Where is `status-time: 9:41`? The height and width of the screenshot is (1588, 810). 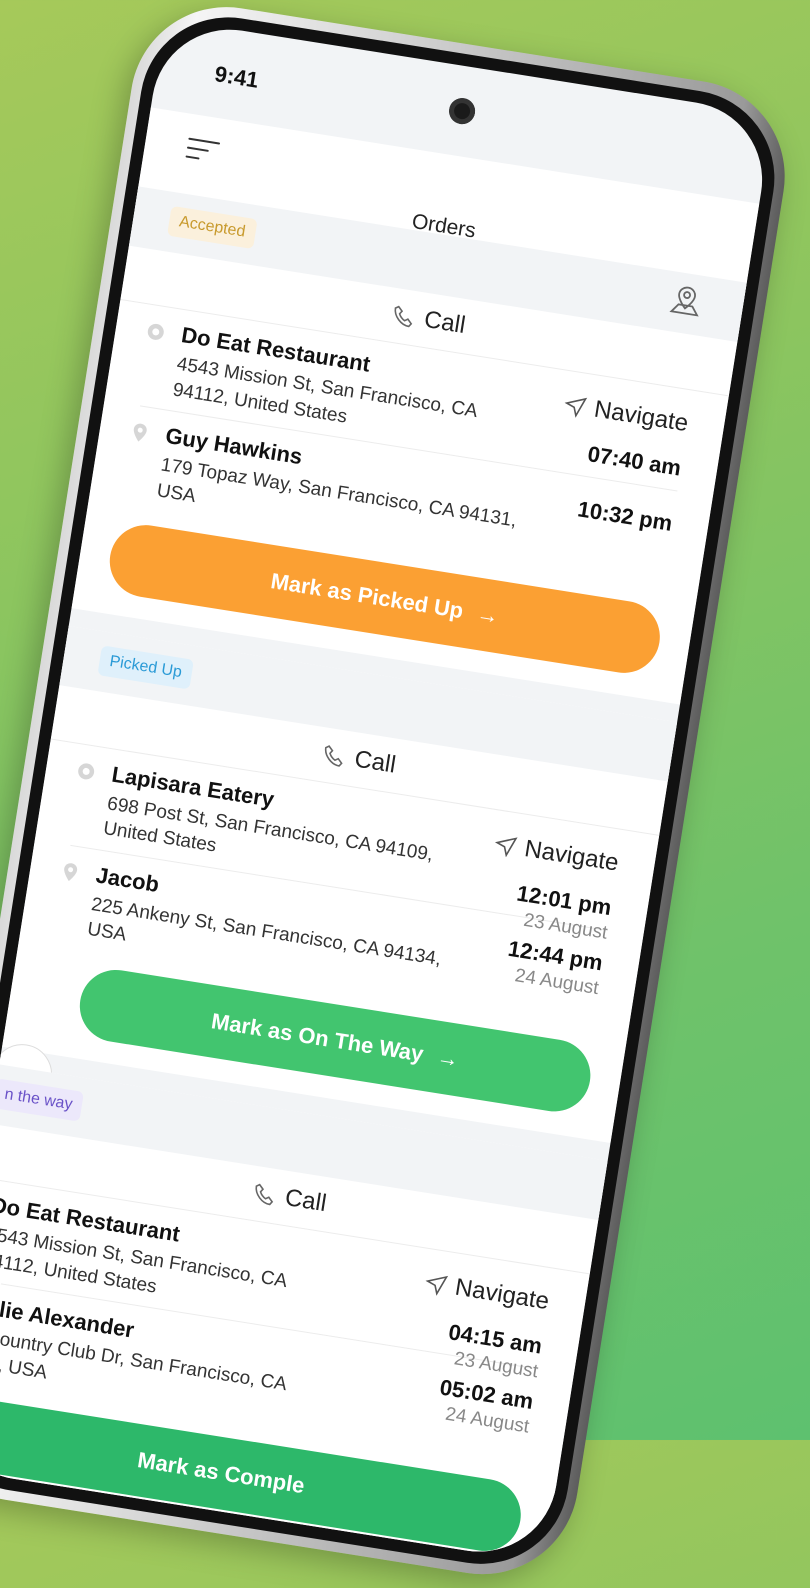
status-time: 9:41 is located at coordinates (236, 77).